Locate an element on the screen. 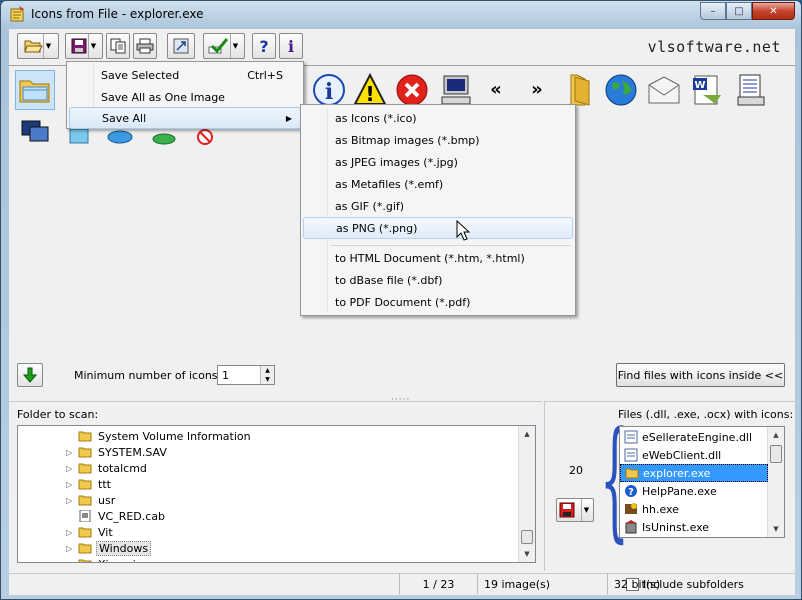  submenu-item: as GIF (*.gif) is located at coordinates (438, 206).